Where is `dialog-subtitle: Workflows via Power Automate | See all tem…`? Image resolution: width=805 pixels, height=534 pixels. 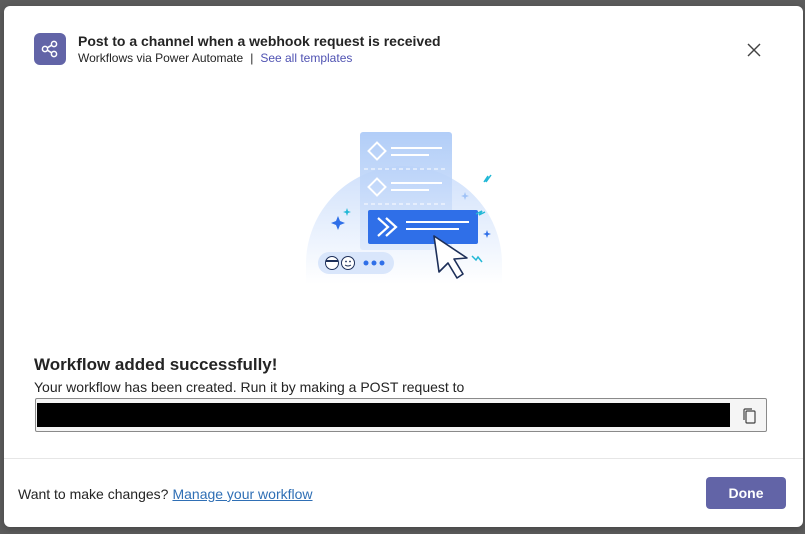
dialog-subtitle: Workflows via Power Automate | See all tem… is located at coordinates (215, 58).